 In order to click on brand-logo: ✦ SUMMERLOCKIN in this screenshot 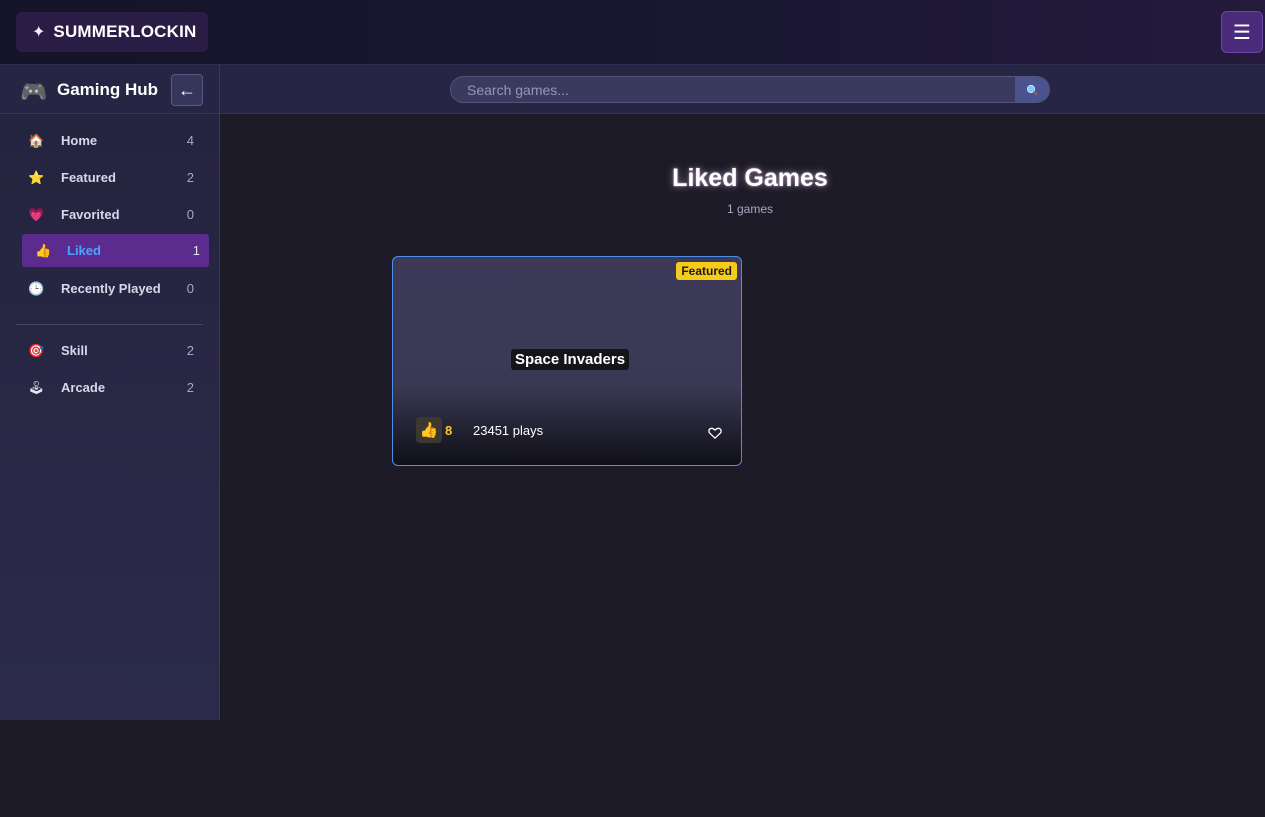, I will do `click(112, 32)`.